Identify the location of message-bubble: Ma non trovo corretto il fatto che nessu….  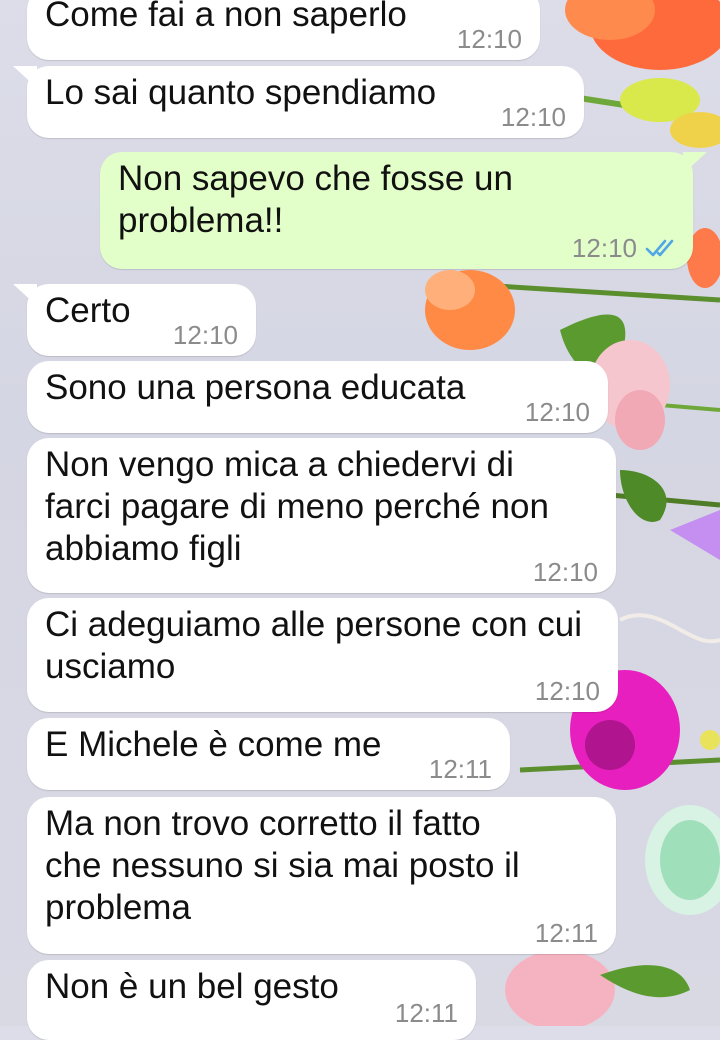
(321, 875).